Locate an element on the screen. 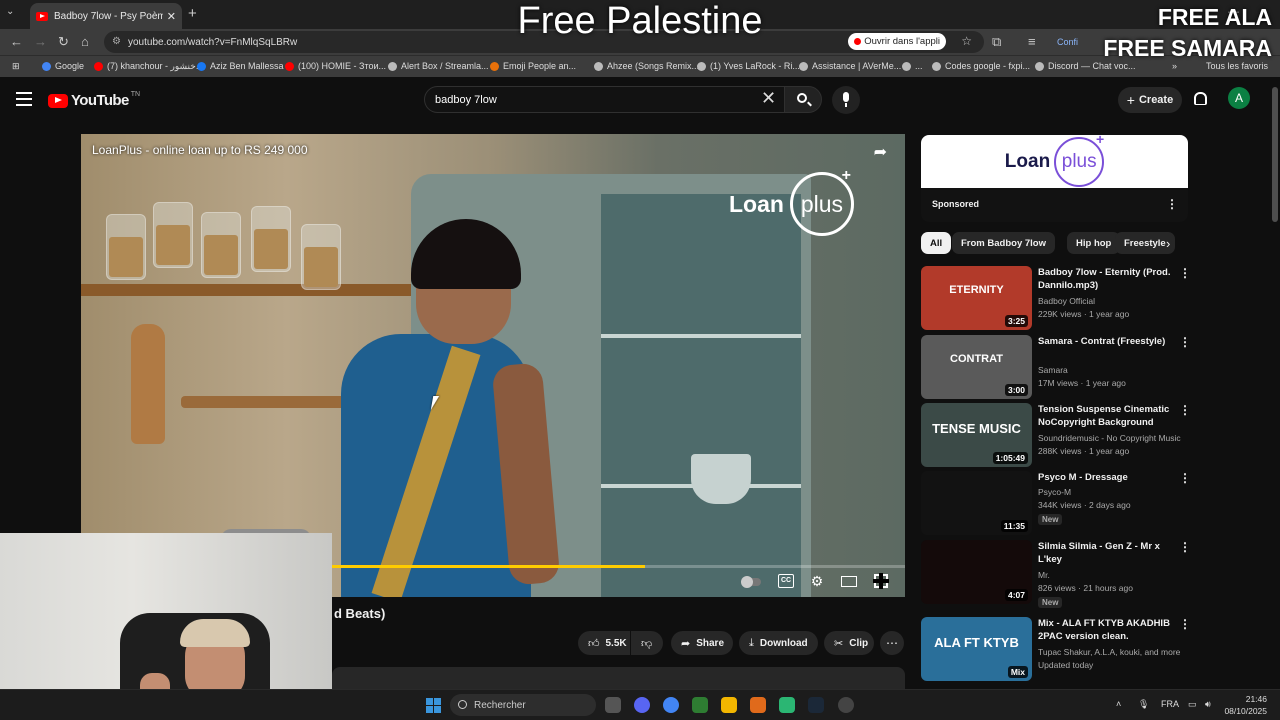 This screenshot has height=720, width=1280. ad-title: LoanPlus - online loan up to RS 249 000 is located at coordinates (200, 150).